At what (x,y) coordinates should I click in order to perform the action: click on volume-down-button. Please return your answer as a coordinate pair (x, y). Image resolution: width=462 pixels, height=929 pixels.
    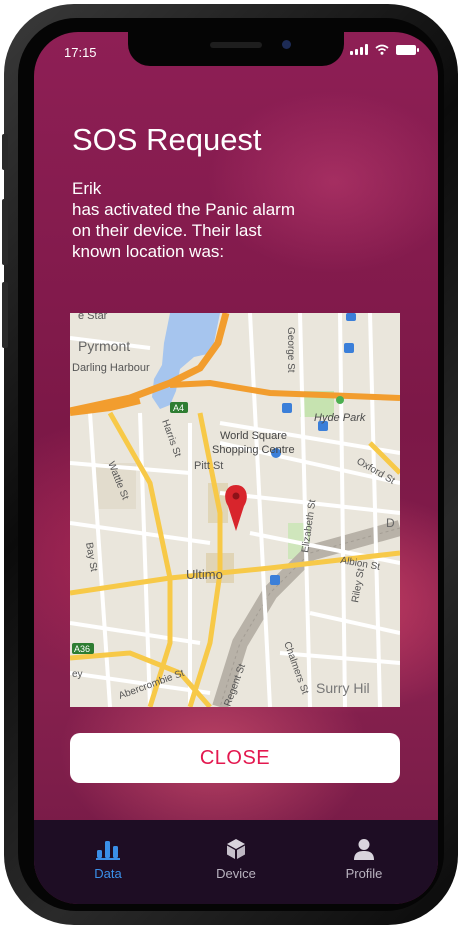
    Looking at the image, I should click on (5, 315).